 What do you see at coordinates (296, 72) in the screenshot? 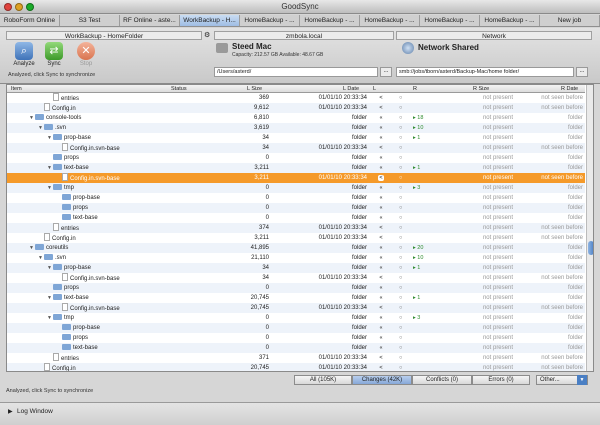
I see `left-path-input` at bounding box center [296, 72].